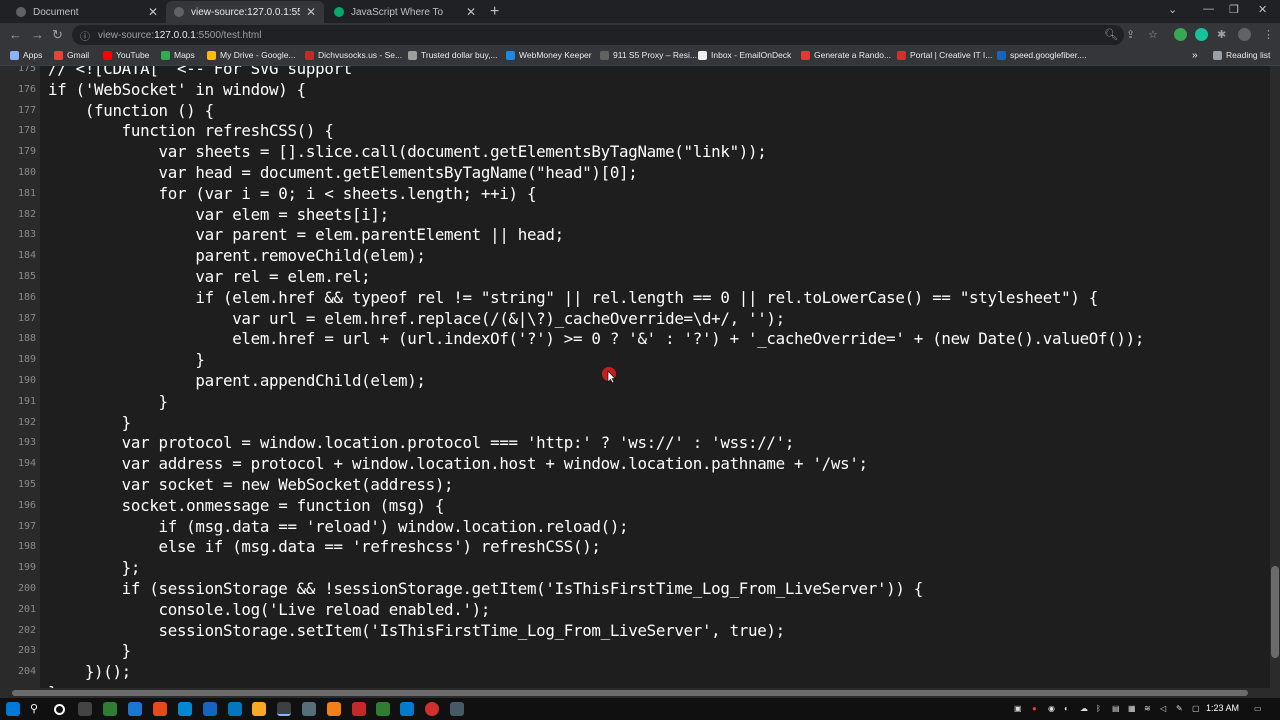 The width and height of the screenshot is (1280, 720). Describe the element at coordinates (18, 463) in the screenshot. I see `line-number: 194` at that location.